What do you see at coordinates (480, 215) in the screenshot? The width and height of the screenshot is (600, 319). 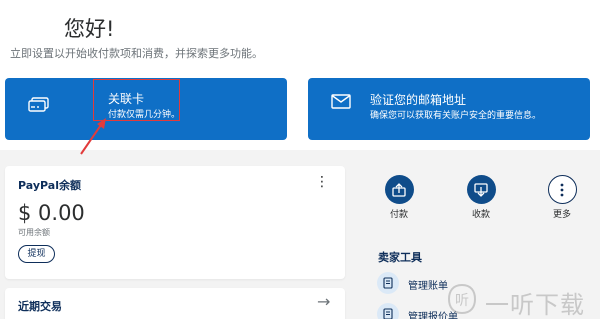 I see `request-money-label: 收款` at bounding box center [480, 215].